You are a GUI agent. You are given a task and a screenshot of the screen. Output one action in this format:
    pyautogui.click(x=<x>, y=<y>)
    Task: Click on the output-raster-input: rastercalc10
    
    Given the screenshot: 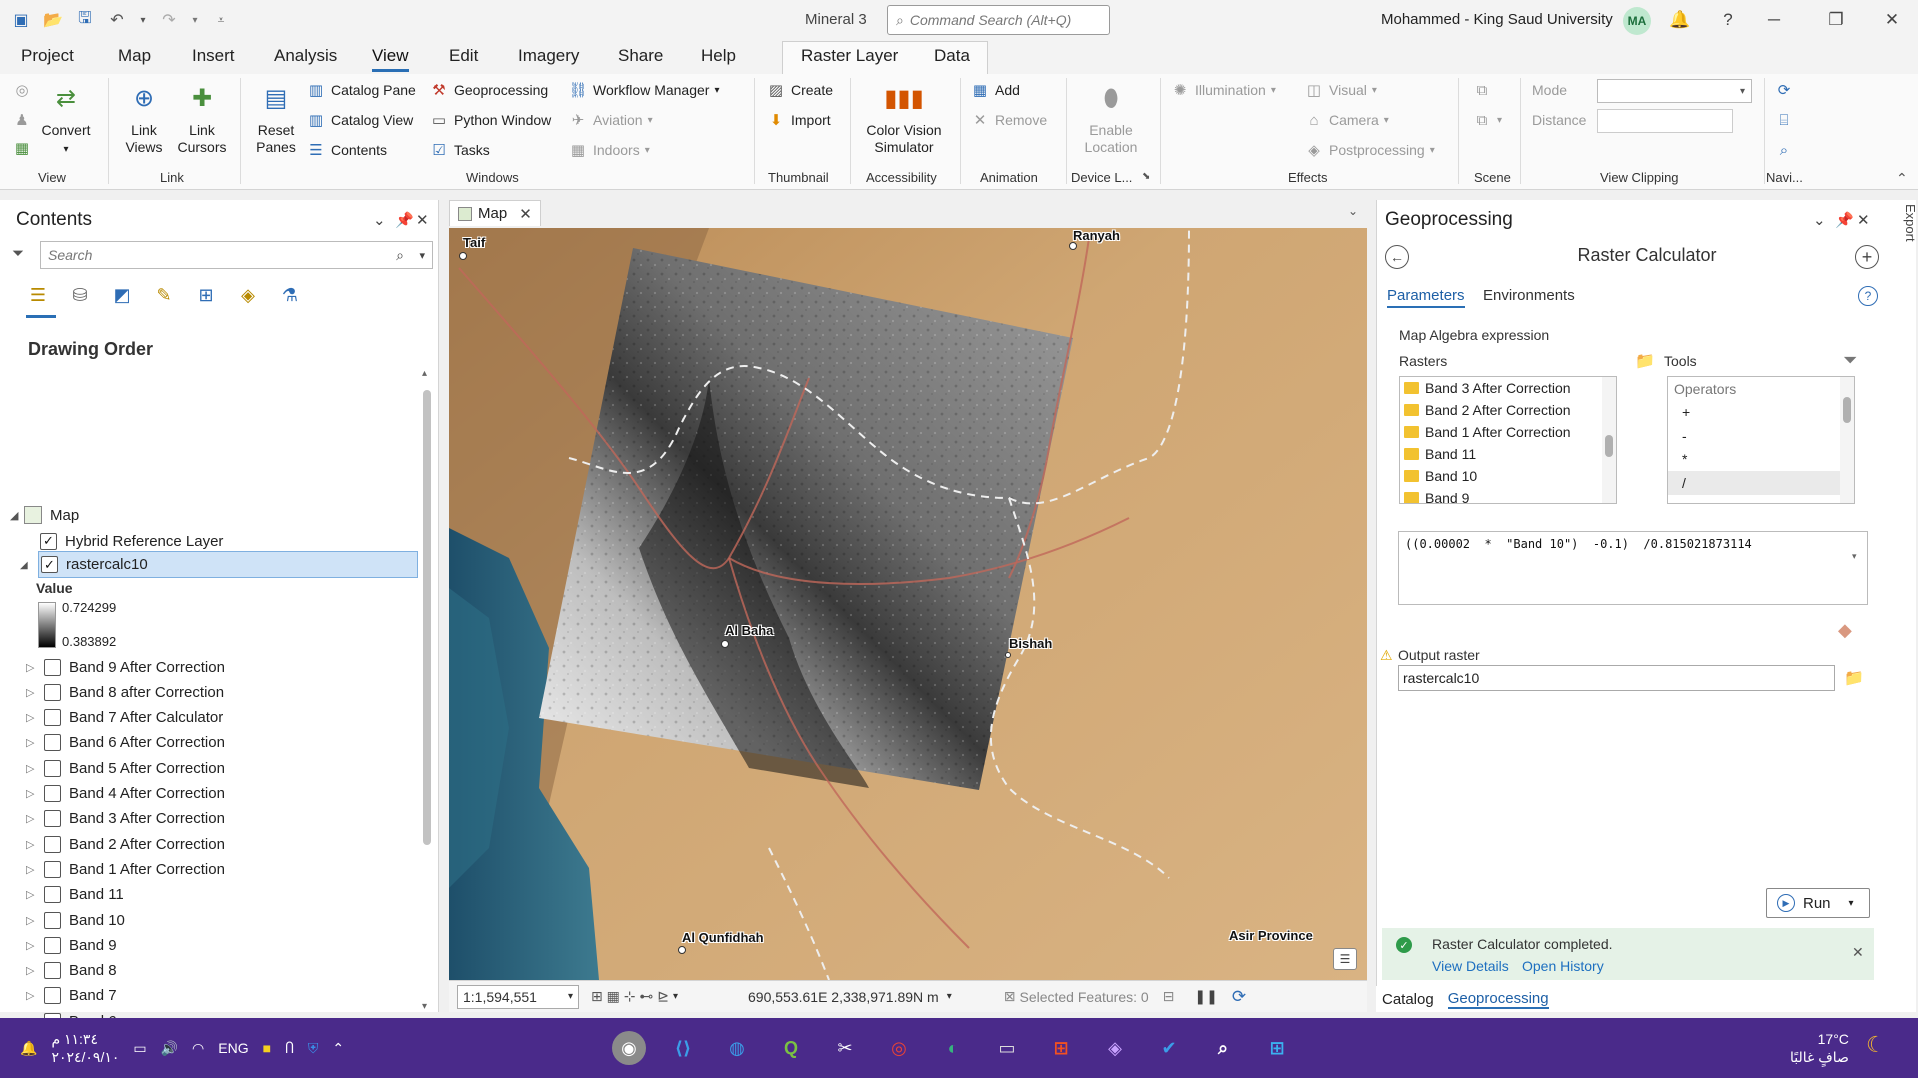 What is the action you would take?
    pyautogui.click(x=1616, y=678)
    